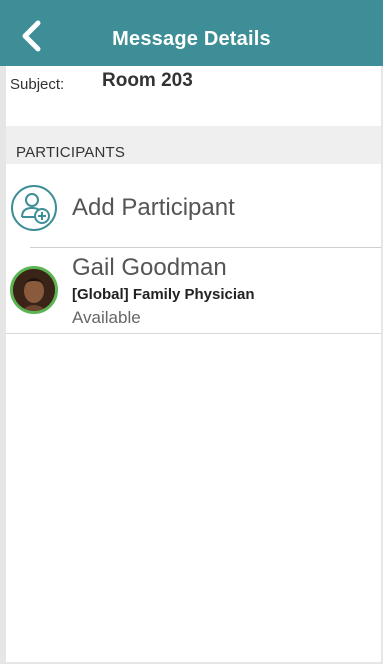 Image resolution: width=383 pixels, height=664 pixels. I want to click on add-participant-label: Add Participant, so click(153, 207).